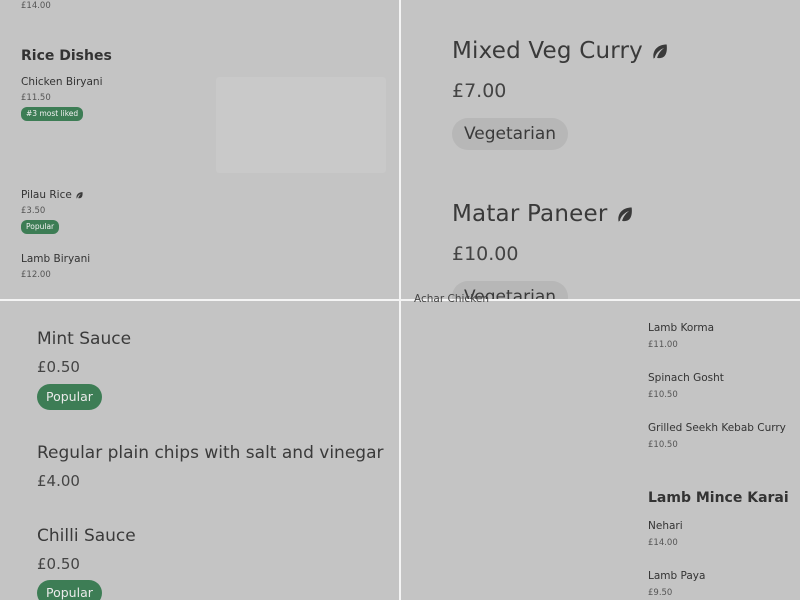 The height and width of the screenshot is (600, 800). I want to click on menu-item-spinach-gosht: Spinach Gosht £10.50, so click(723, 389).